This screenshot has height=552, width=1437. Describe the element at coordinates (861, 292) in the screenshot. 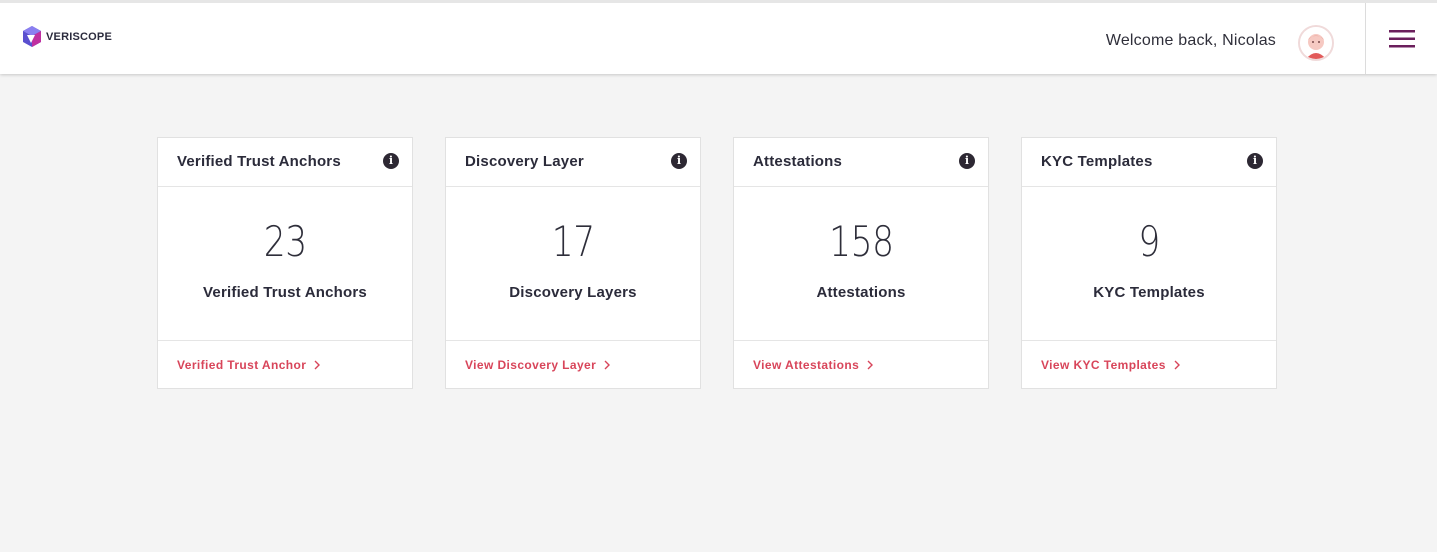

I see `card-label: Attestations` at that location.